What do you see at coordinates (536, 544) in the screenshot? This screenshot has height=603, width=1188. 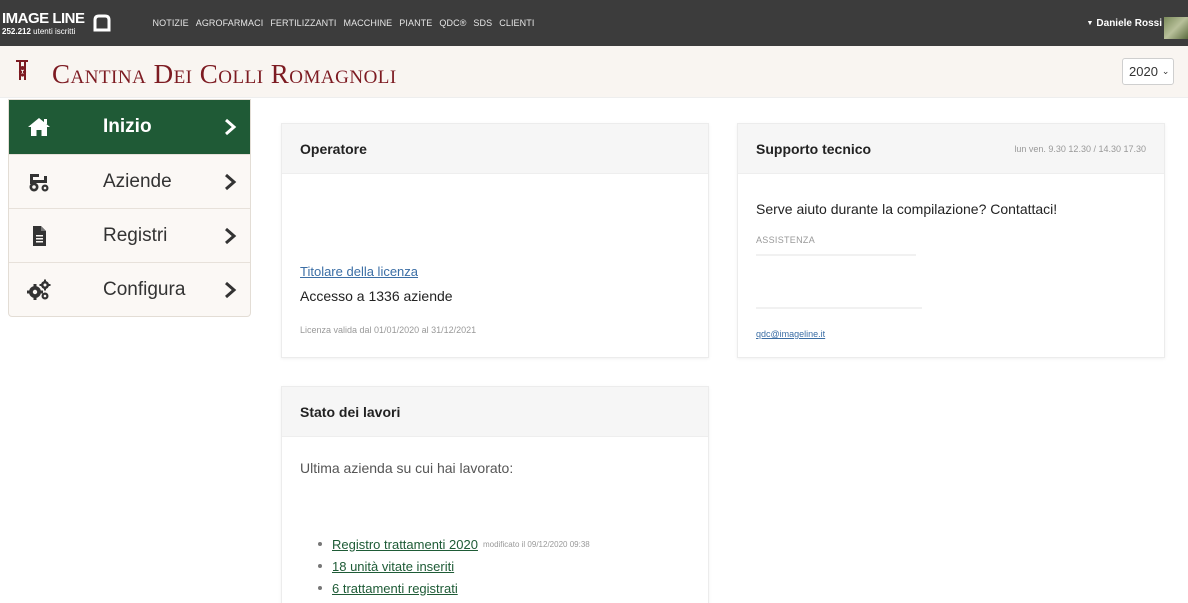 I see `modified-note: modificato il 09/12/2020 09:38` at bounding box center [536, 544].